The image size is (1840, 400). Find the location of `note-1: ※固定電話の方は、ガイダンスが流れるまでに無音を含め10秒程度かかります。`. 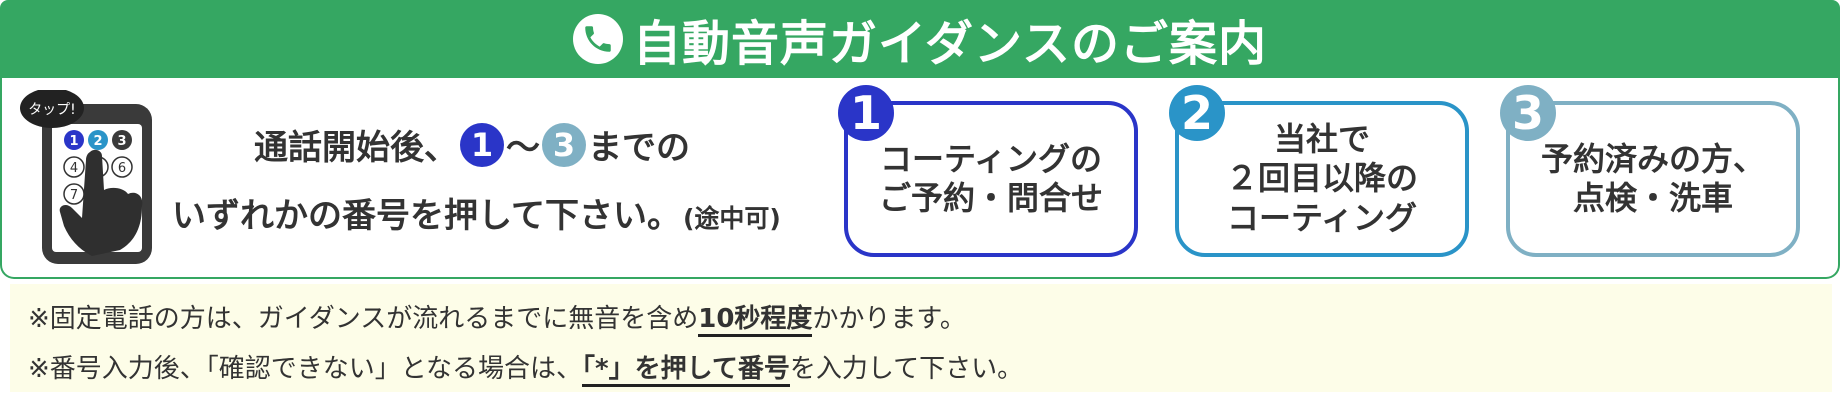

note-1: ※固定電話の方は、ガイダンスが流れるまでに無音を含め10秒程度かかります。 is located at coordinates (497, 317).